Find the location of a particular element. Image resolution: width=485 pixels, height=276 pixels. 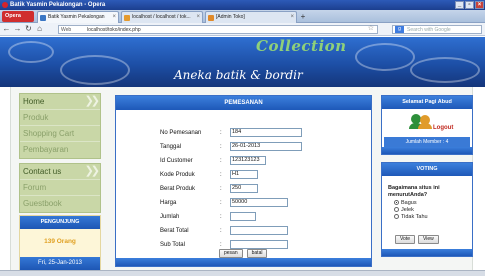

banner-collection-text: Collection is located at coordinates (301, 46).